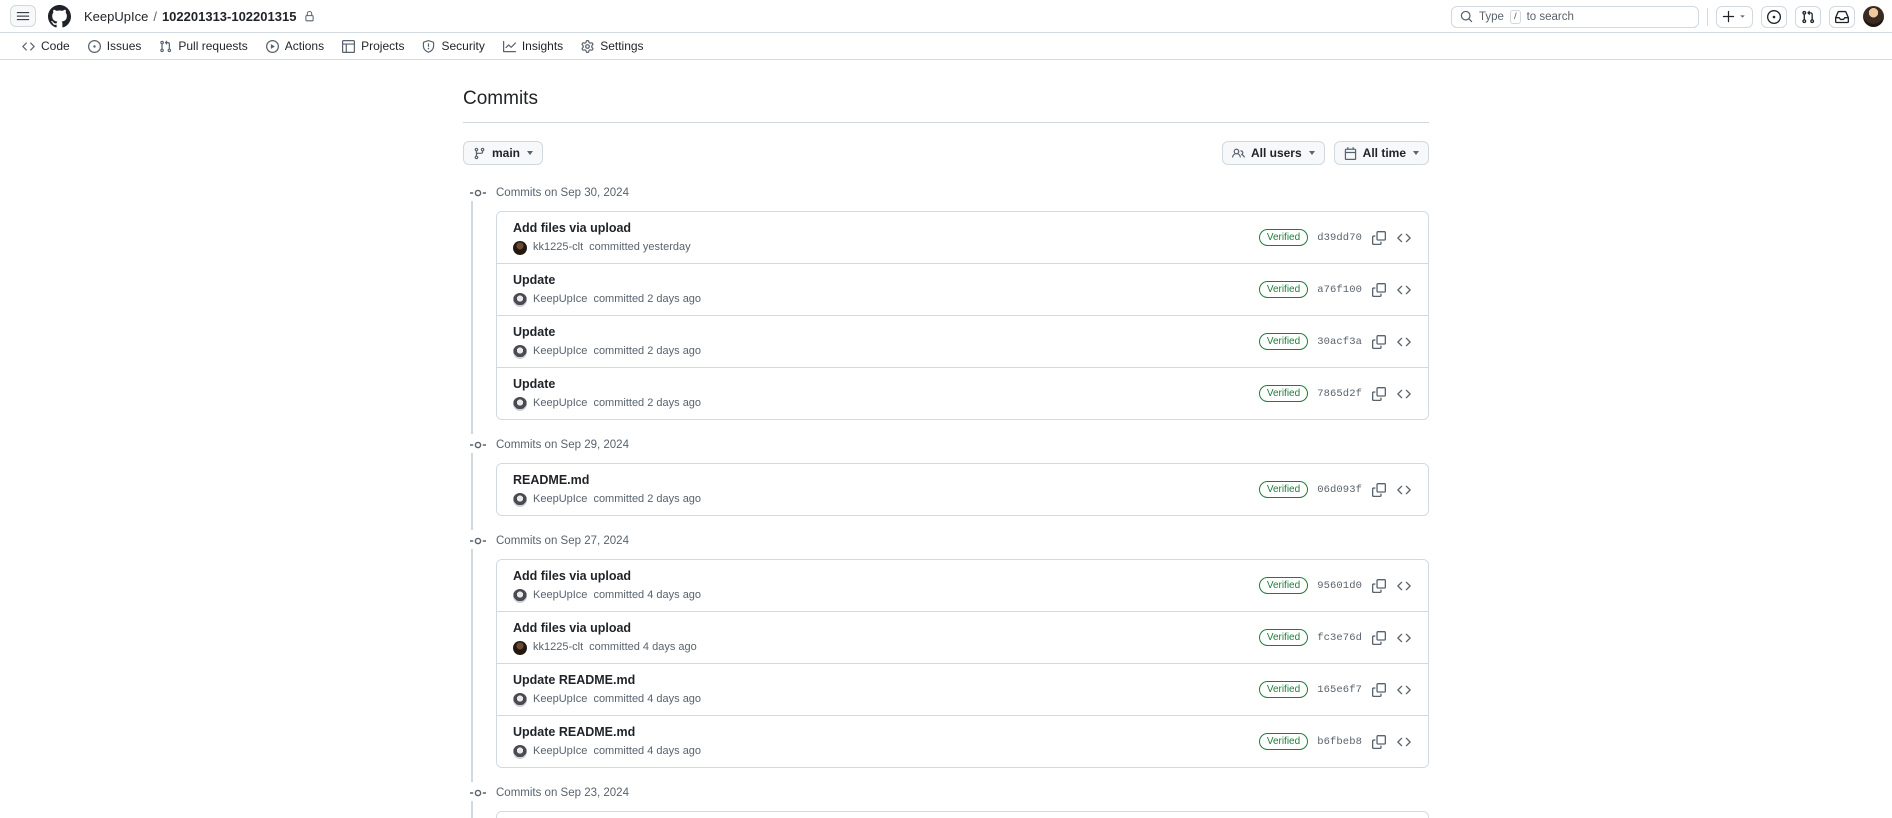  I want to click on nav-item-insights: Insights, so click(533, 46).